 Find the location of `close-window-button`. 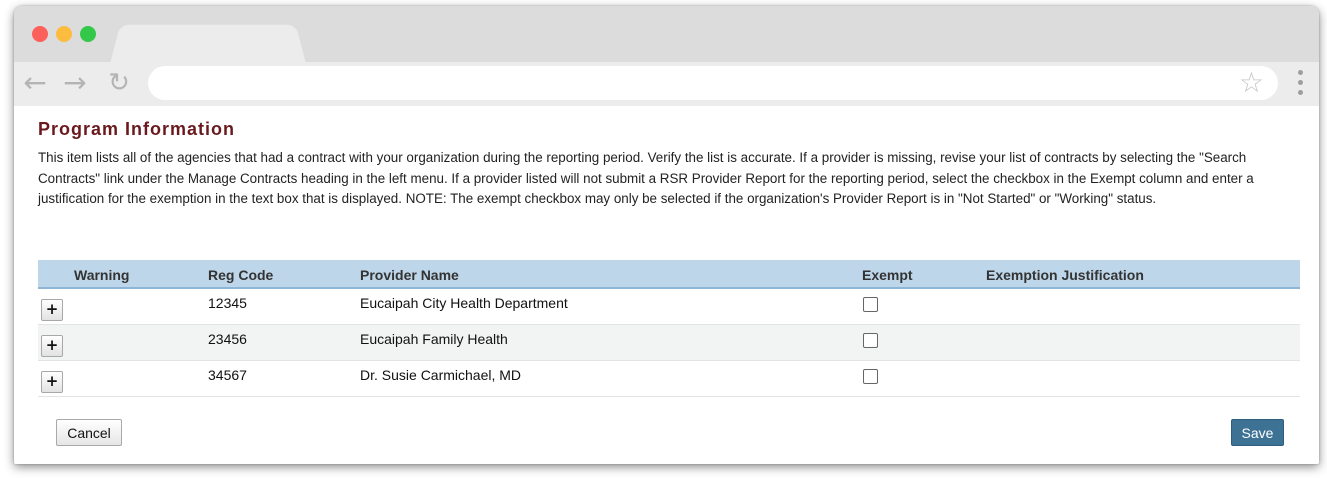

close-window-button is located at coordinates (40, 34).